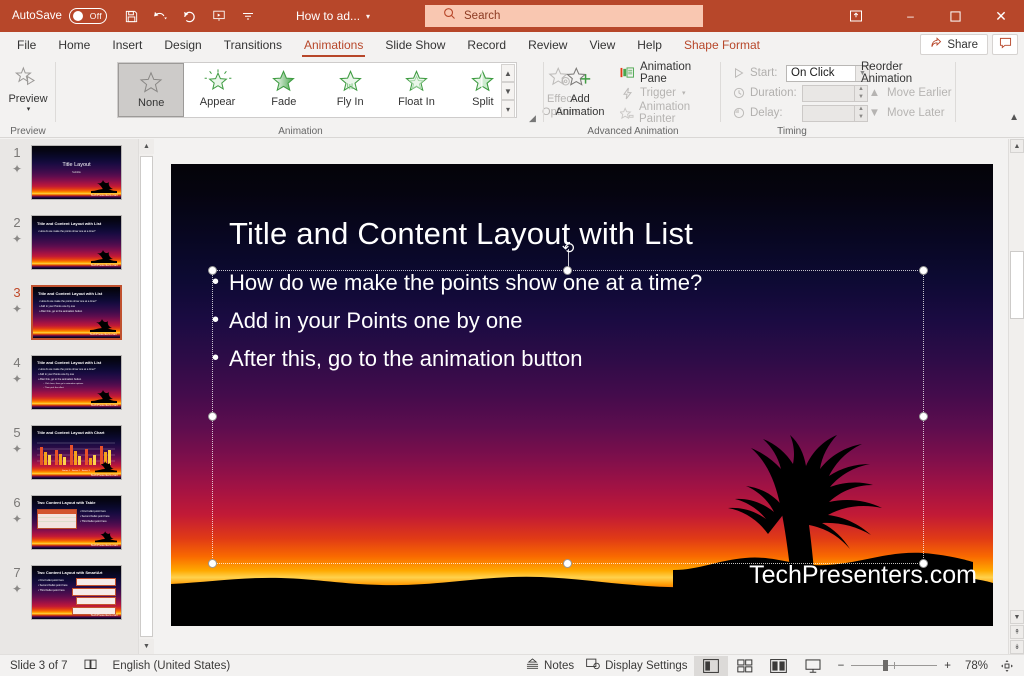 The image size is (1024, 676). Describe the element at coordinates (26, 45) in the screenshot. I see `tab-file: File` at that location.